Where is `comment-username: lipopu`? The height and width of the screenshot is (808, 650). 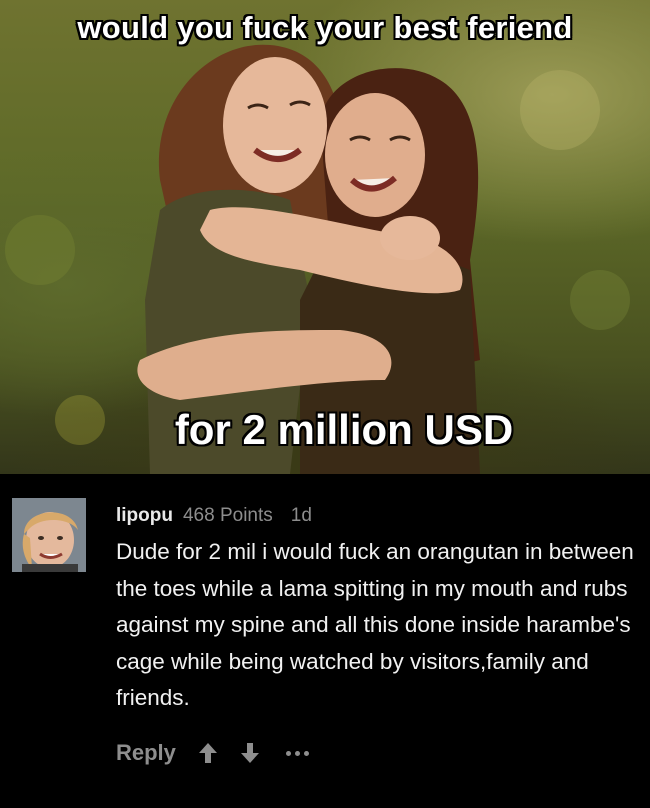
comment-username: lipopu is located at coordinates (144, 515).